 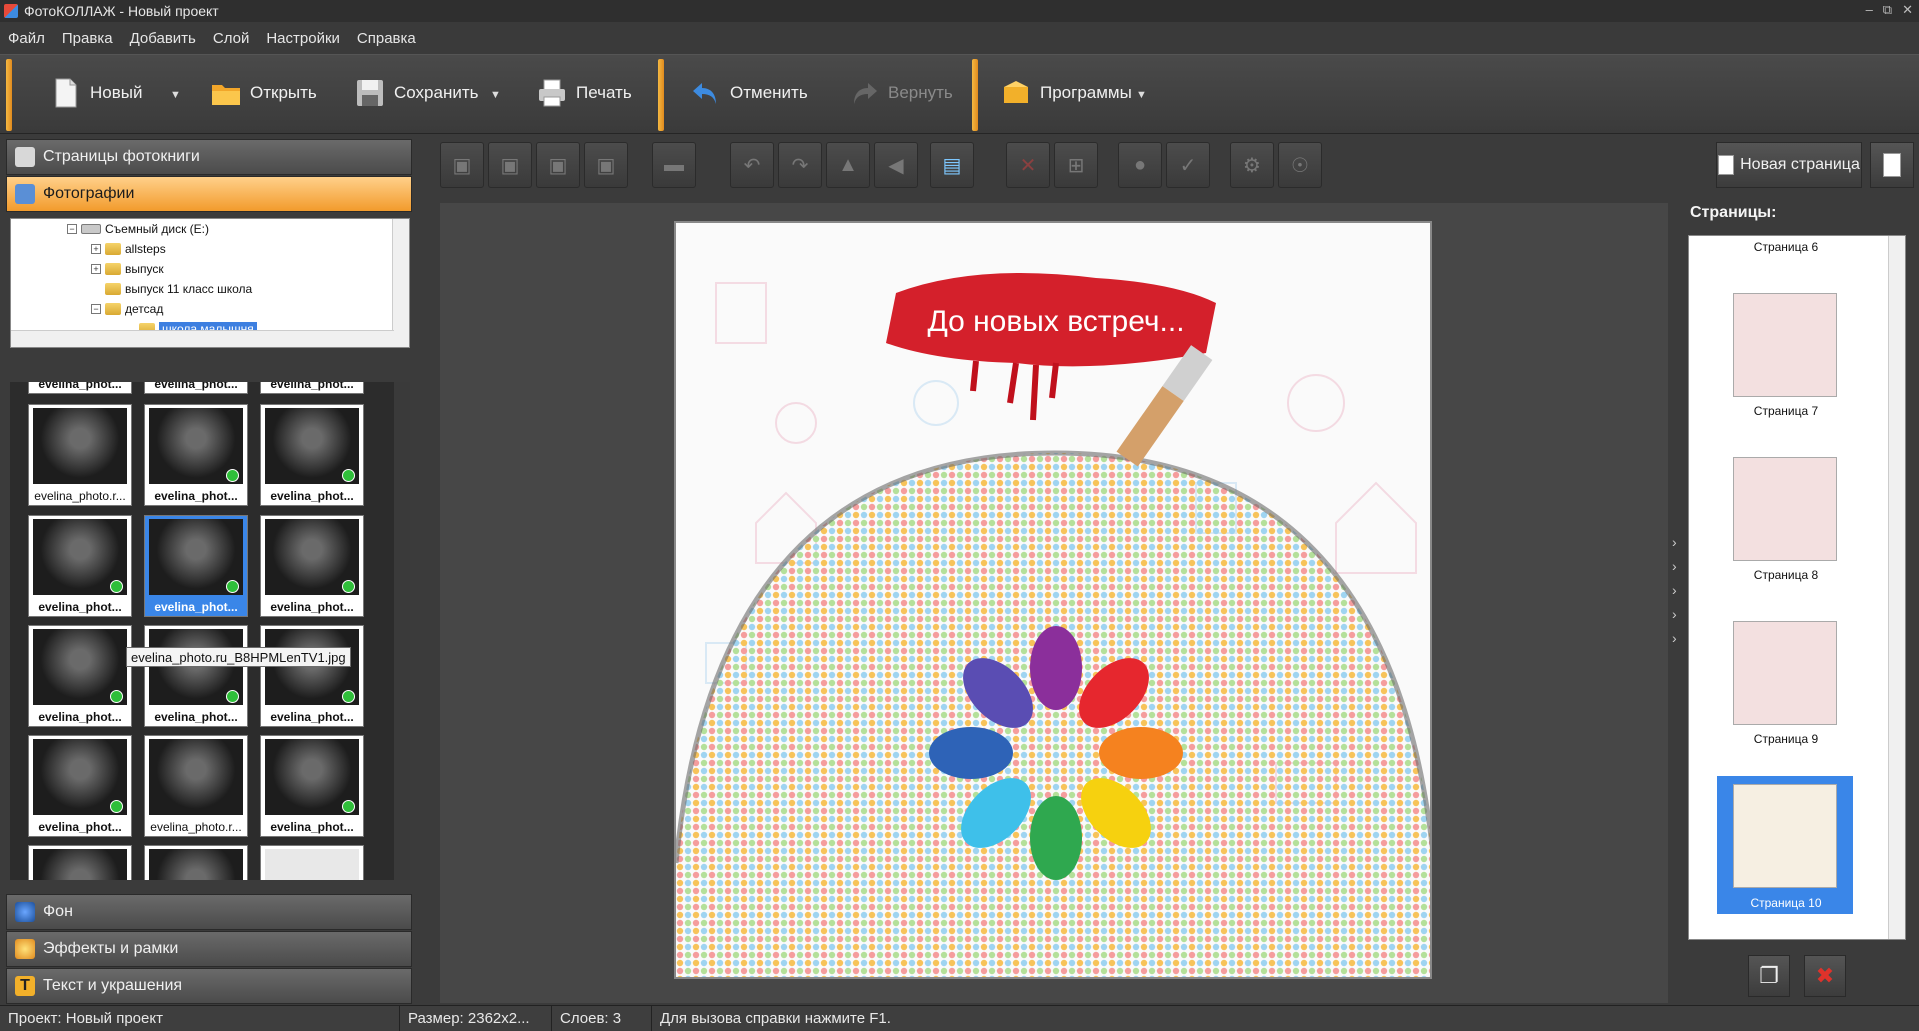 I want to click on text-t-icon: T, so click(x=25, y=986).